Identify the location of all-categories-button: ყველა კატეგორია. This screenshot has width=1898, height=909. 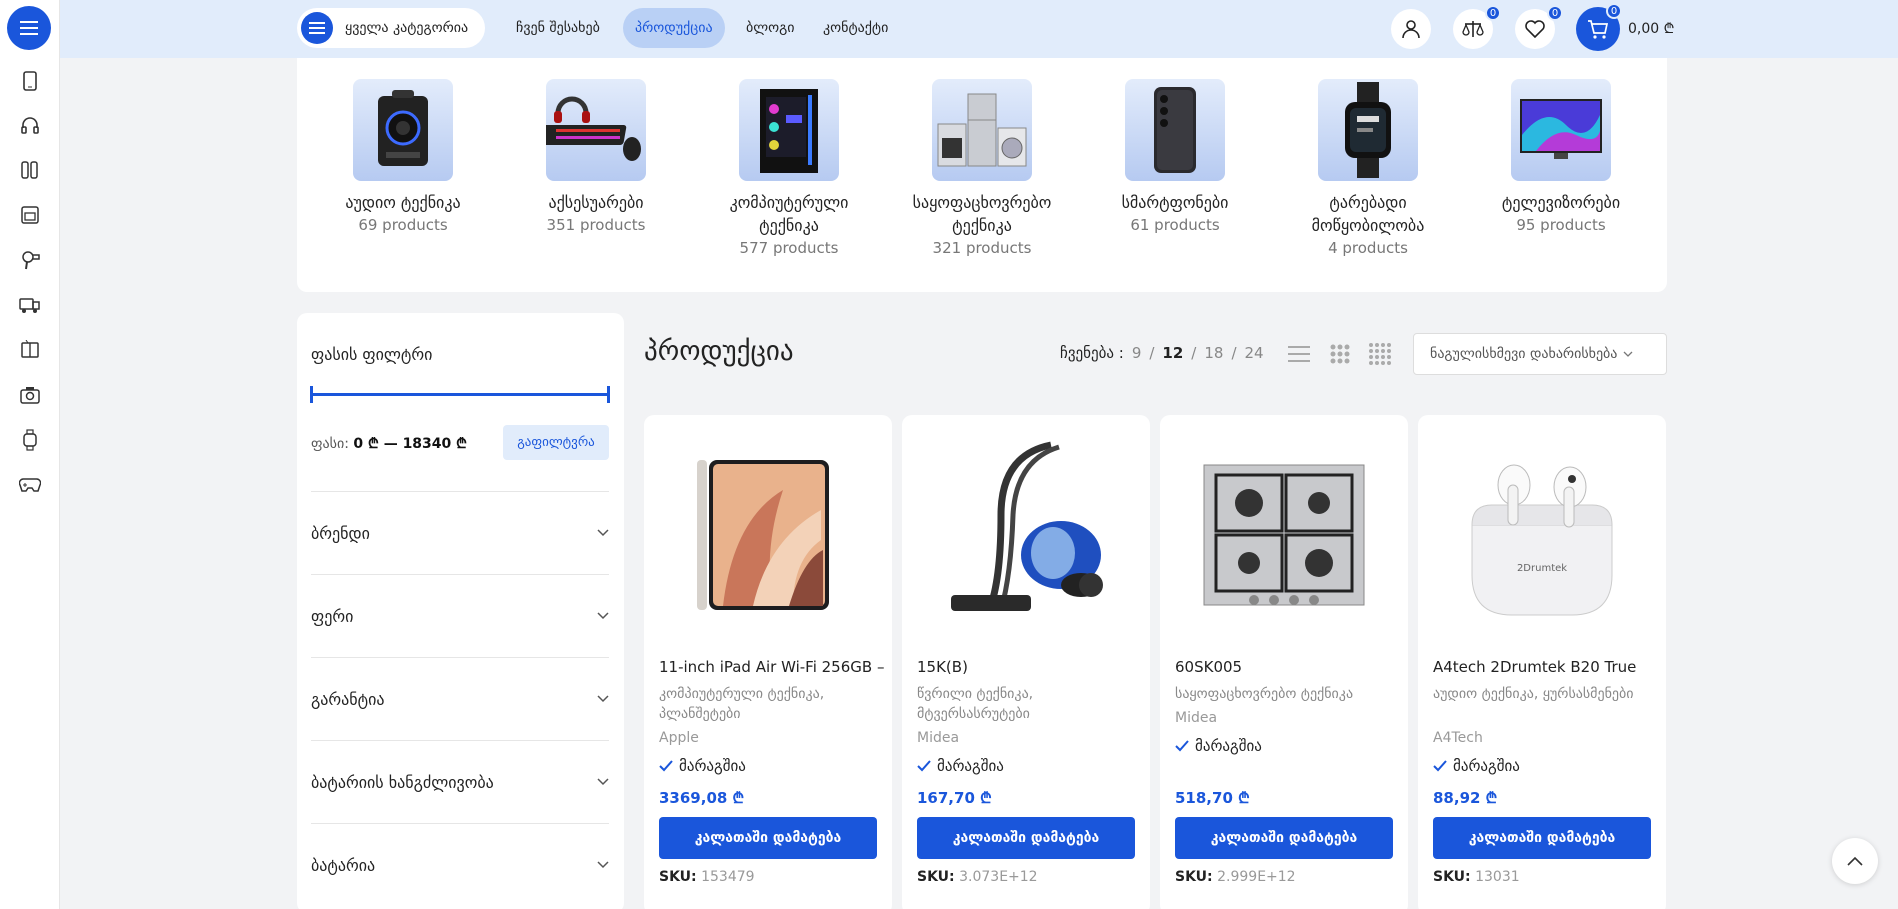
(391, 28).